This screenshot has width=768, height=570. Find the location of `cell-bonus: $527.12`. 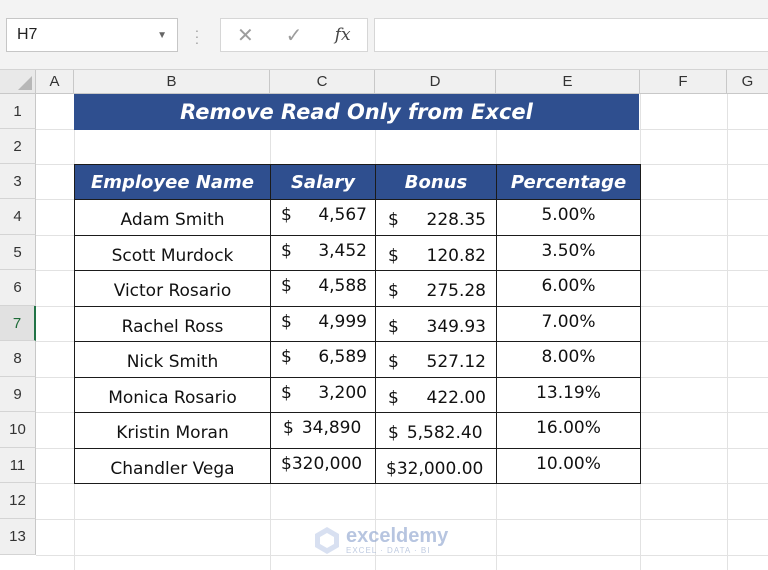

cell-bonus: $527.12 is located at coordinates (436, 359).